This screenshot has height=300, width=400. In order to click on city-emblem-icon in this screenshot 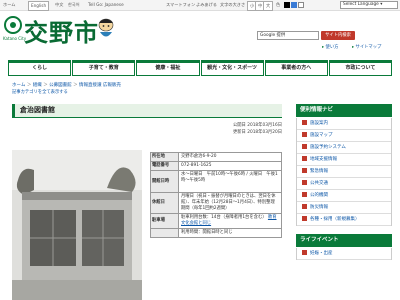, I will do `click(13, 25)`.